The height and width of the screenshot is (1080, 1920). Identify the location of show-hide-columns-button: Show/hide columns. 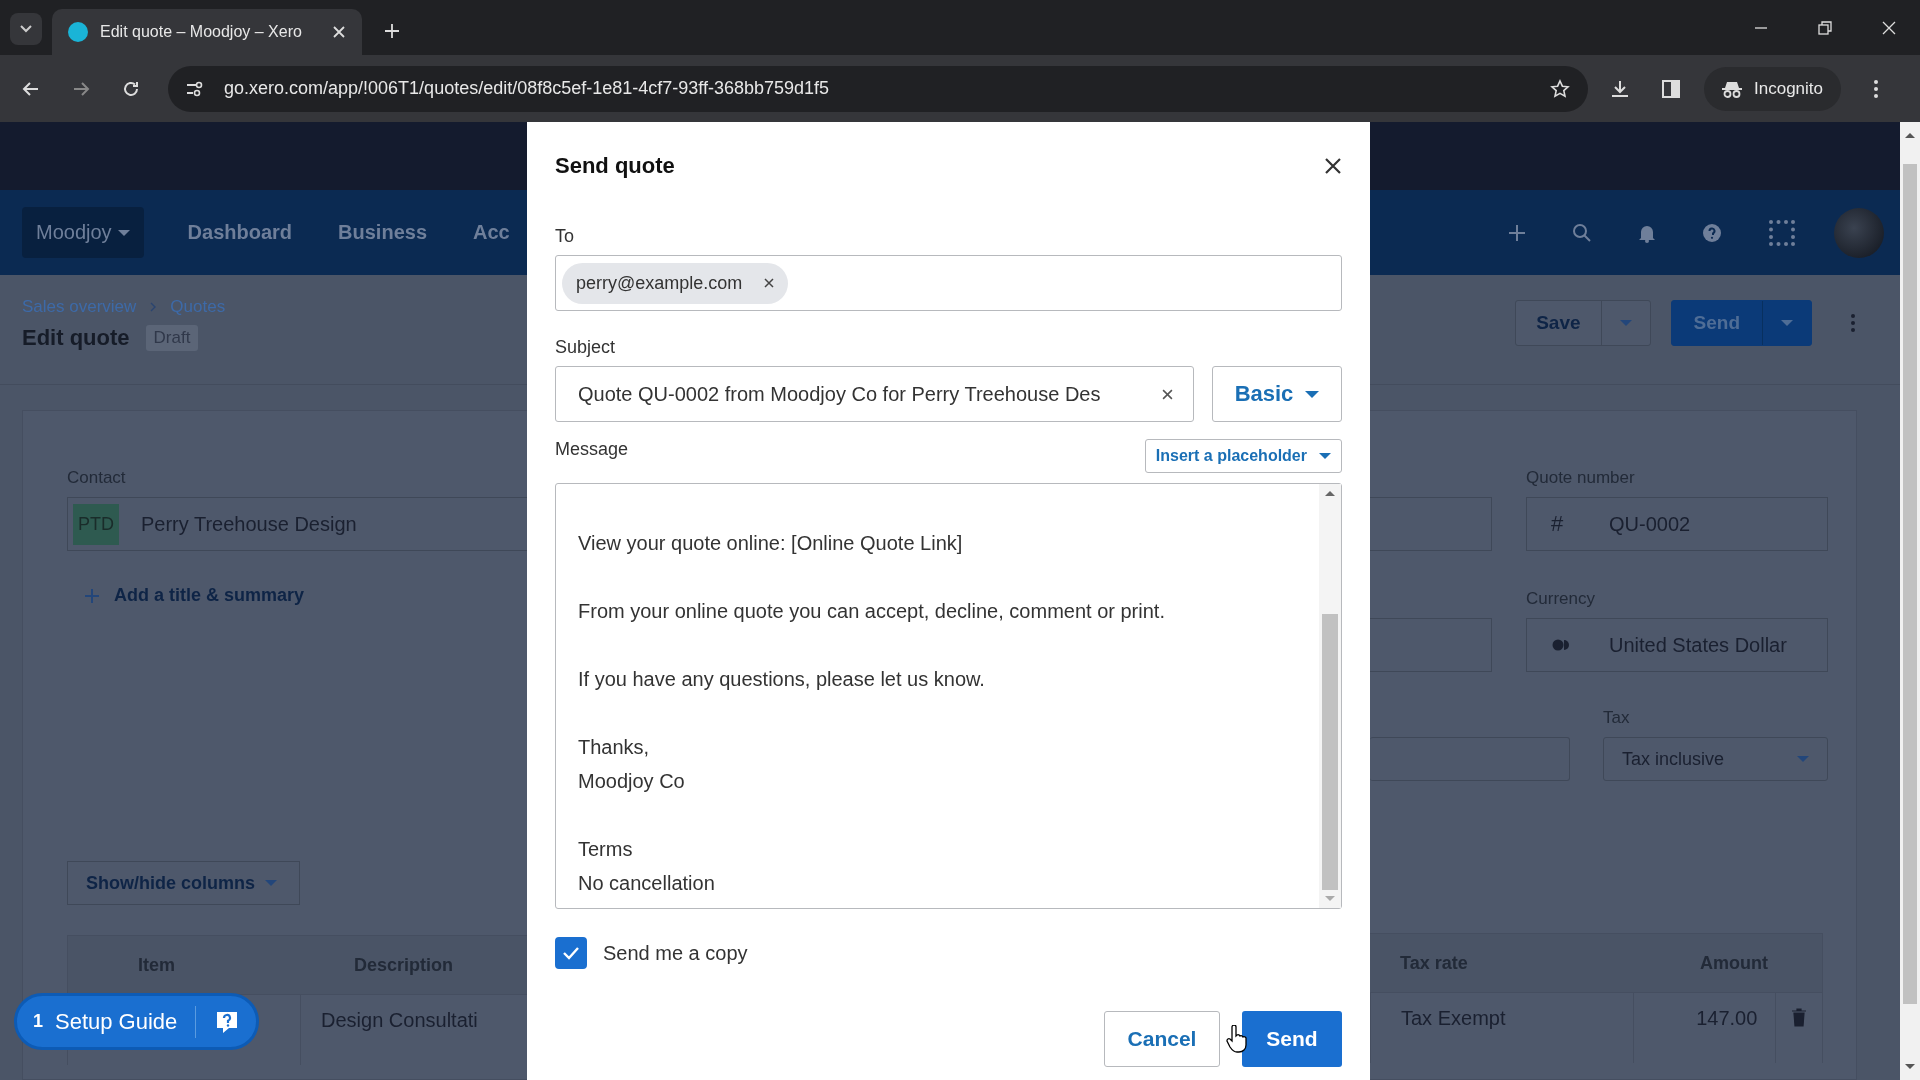
(183, 883).